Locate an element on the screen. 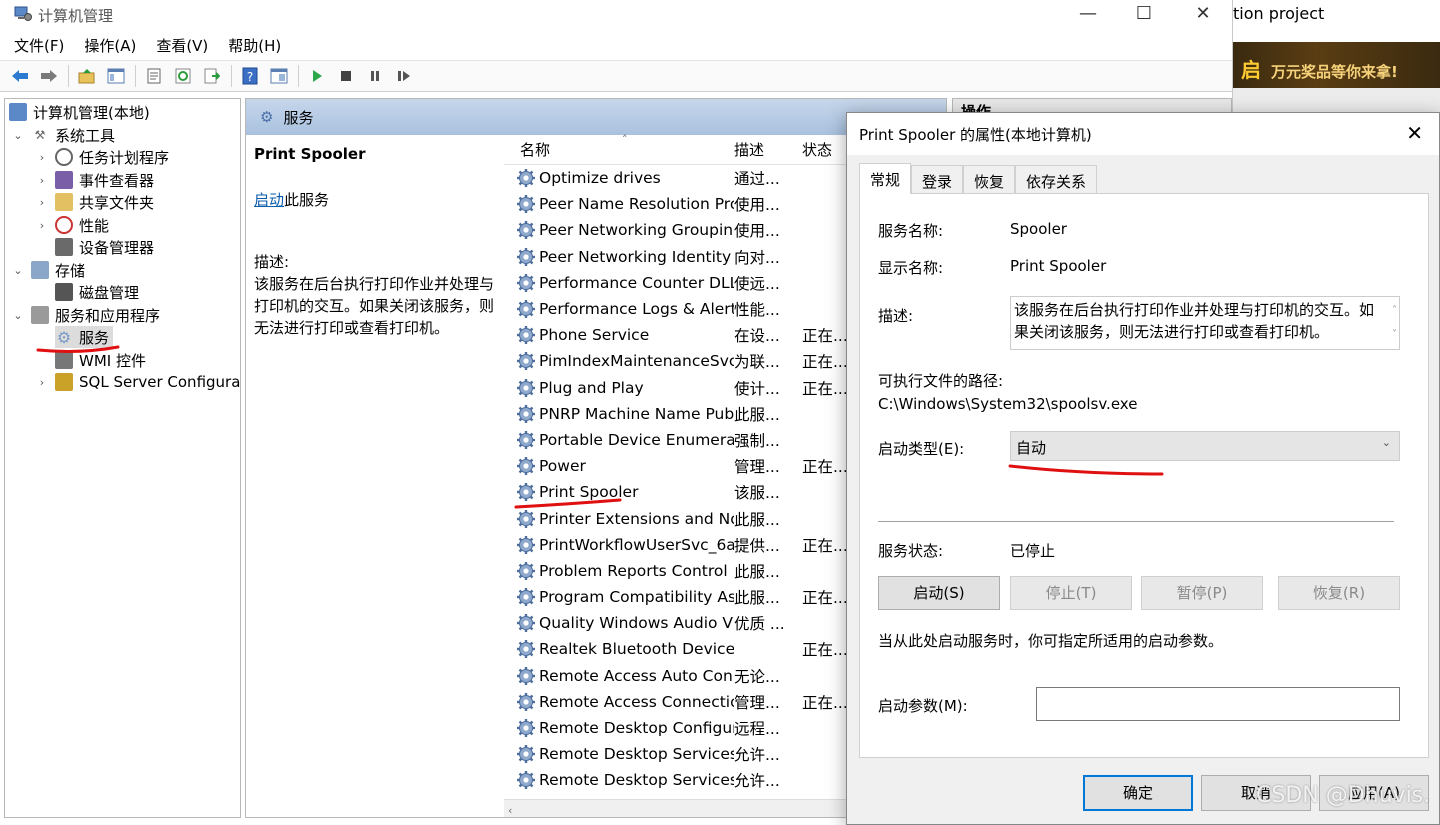 The height and width of the screenshot is (825, 1440). start-button: 启动(S) is located at coordinates (939, 593).